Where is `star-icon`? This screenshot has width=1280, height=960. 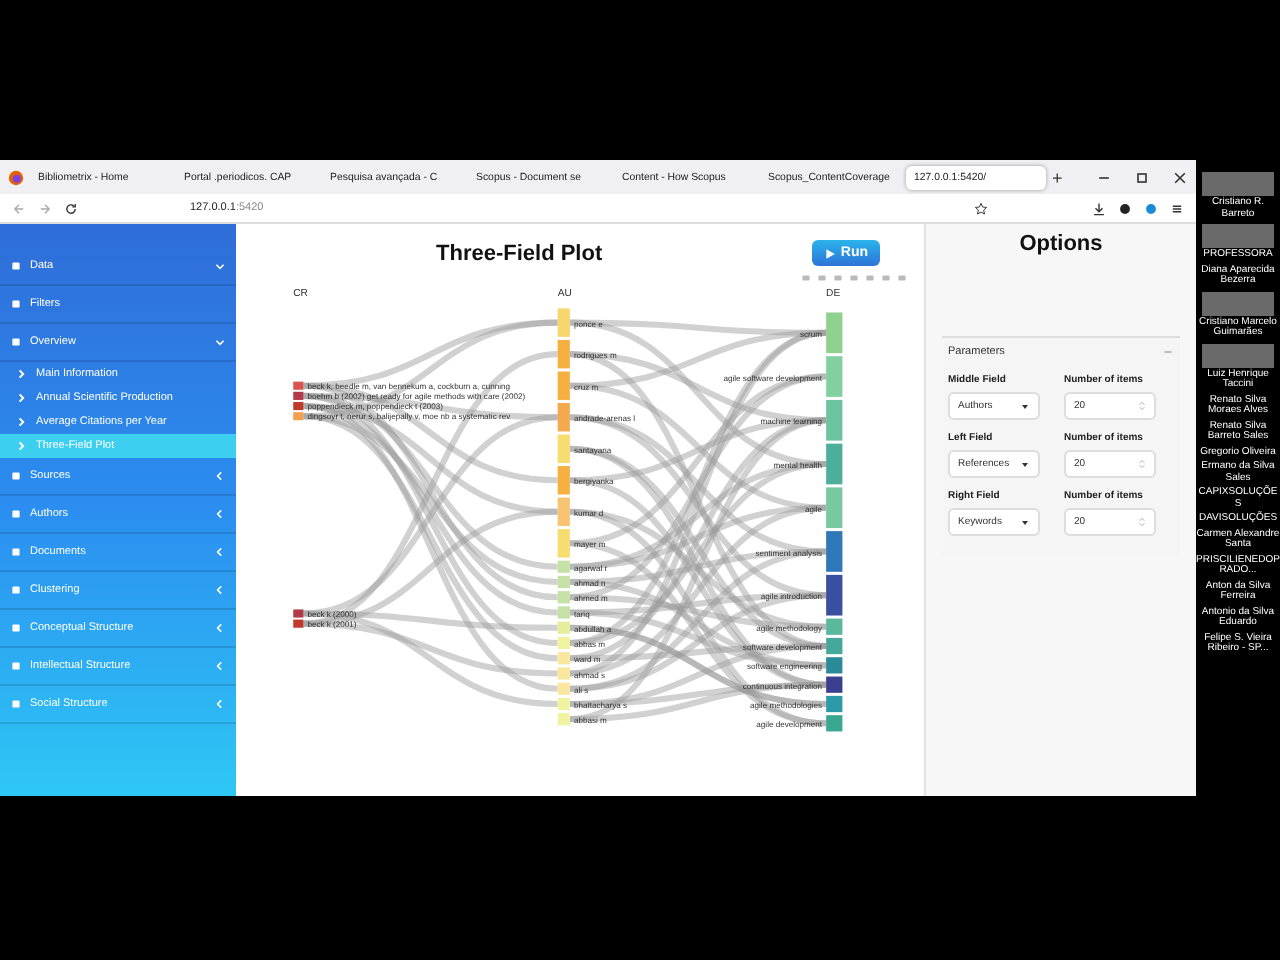 star-icon is located at coordinates (981, 208).